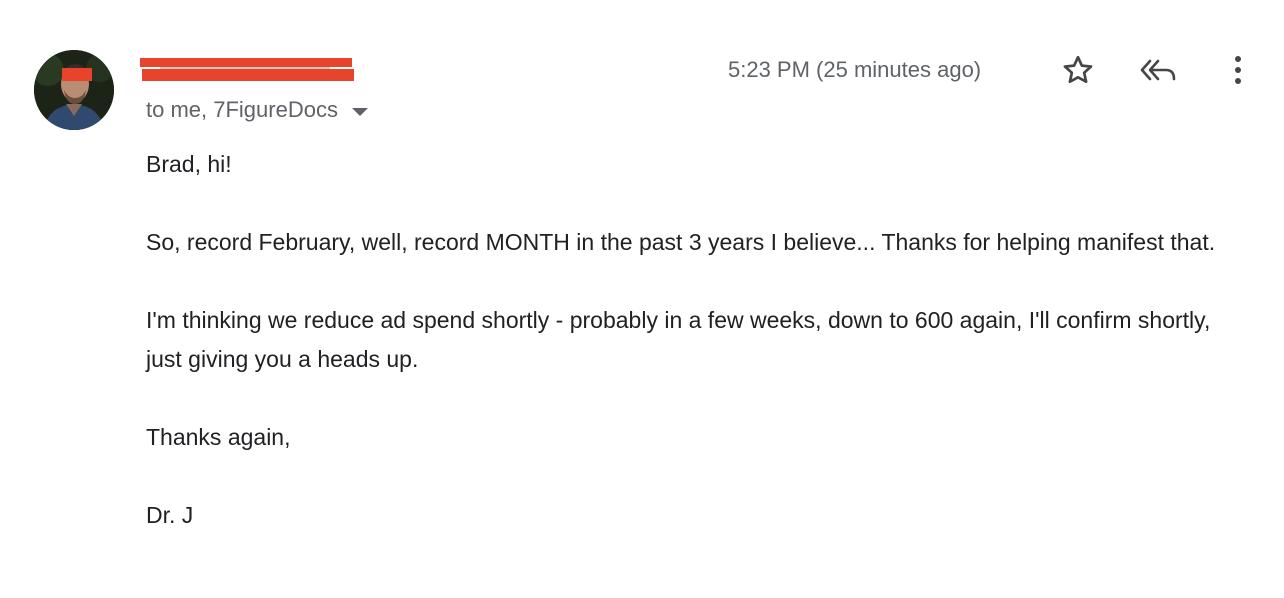 The image size is (1284, 598). I want to click on star-icon, so click(1078, 70).